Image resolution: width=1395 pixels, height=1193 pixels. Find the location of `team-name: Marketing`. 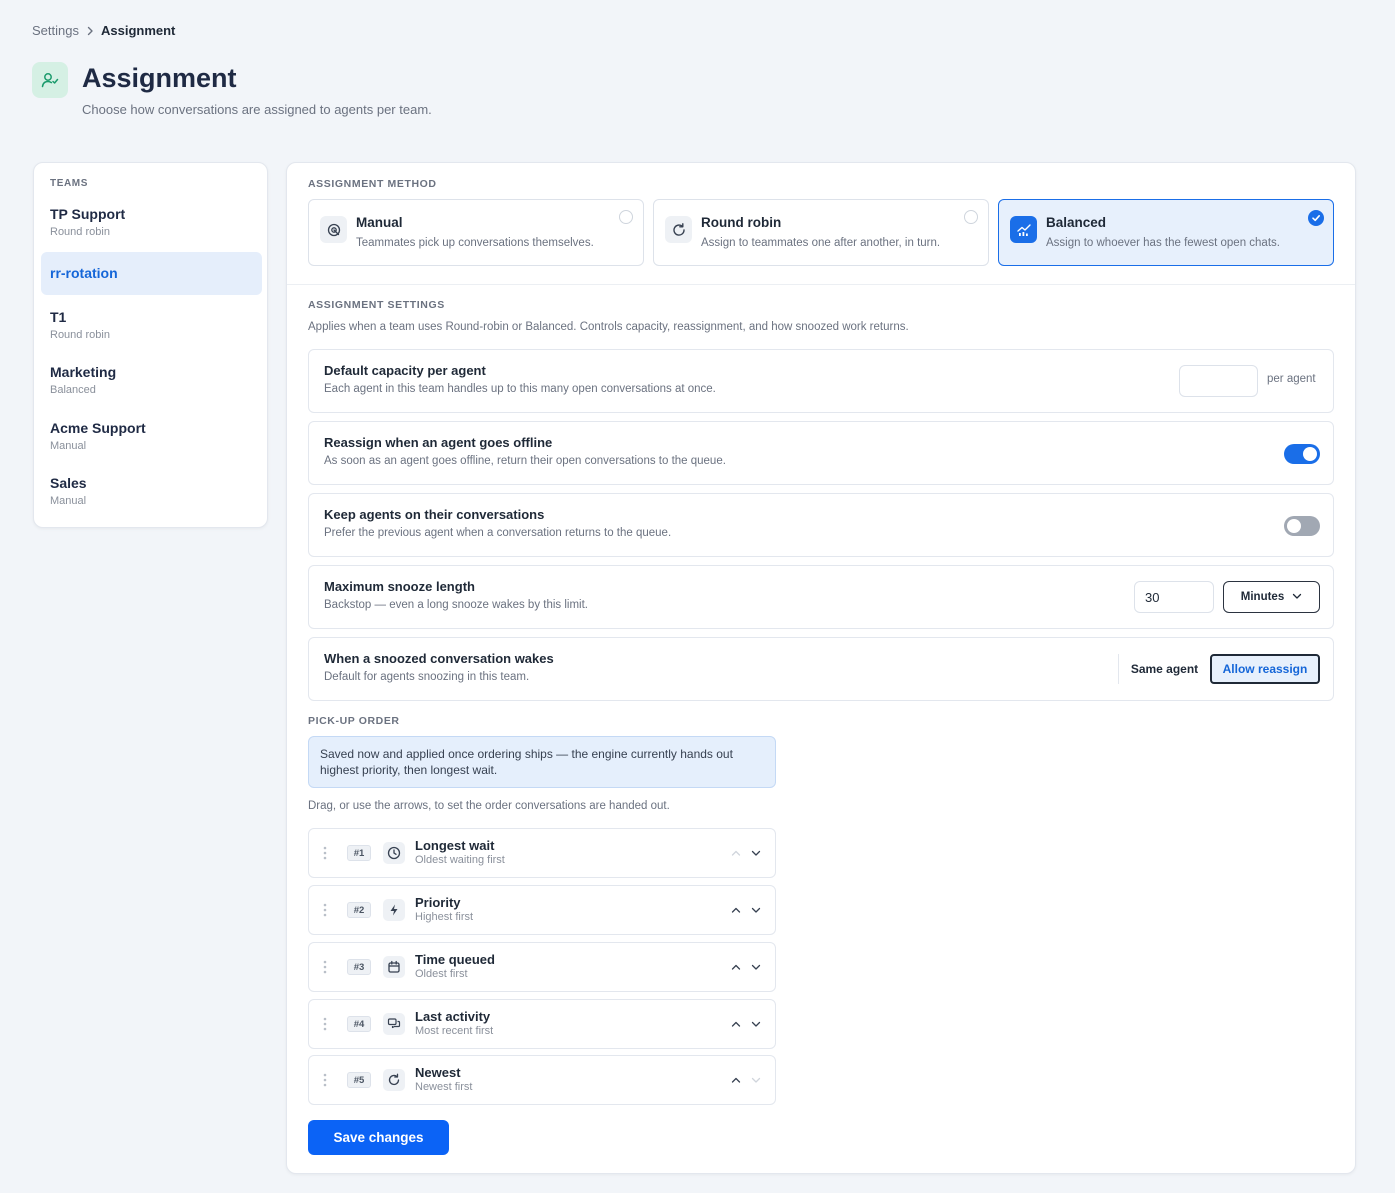

team-name: Marketing is located at coordinates (83, 372).